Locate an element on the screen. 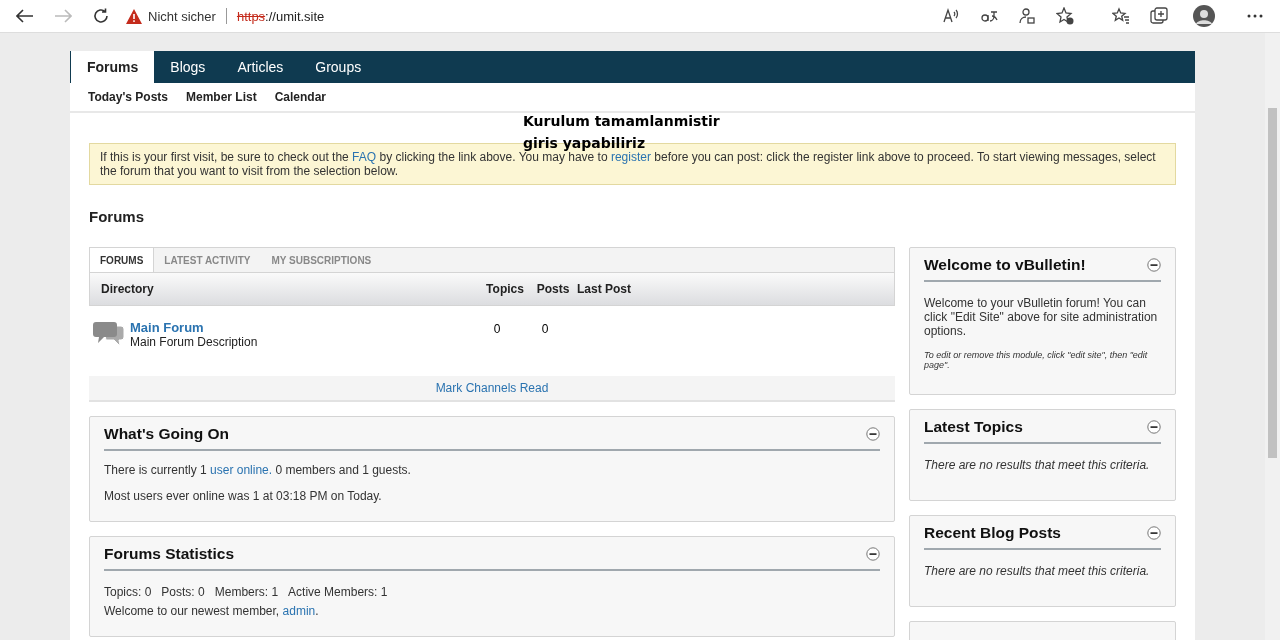  url-text: https://umit.site is located at coordinates (280, 16).